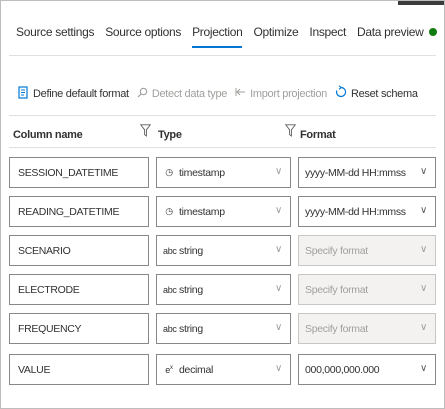 The image size is (445, 409). What do you see at coordinates (189, 93) in the screenshot?
I see `detect-data-type-label: Detect data type` at bounding box center [189, 93].